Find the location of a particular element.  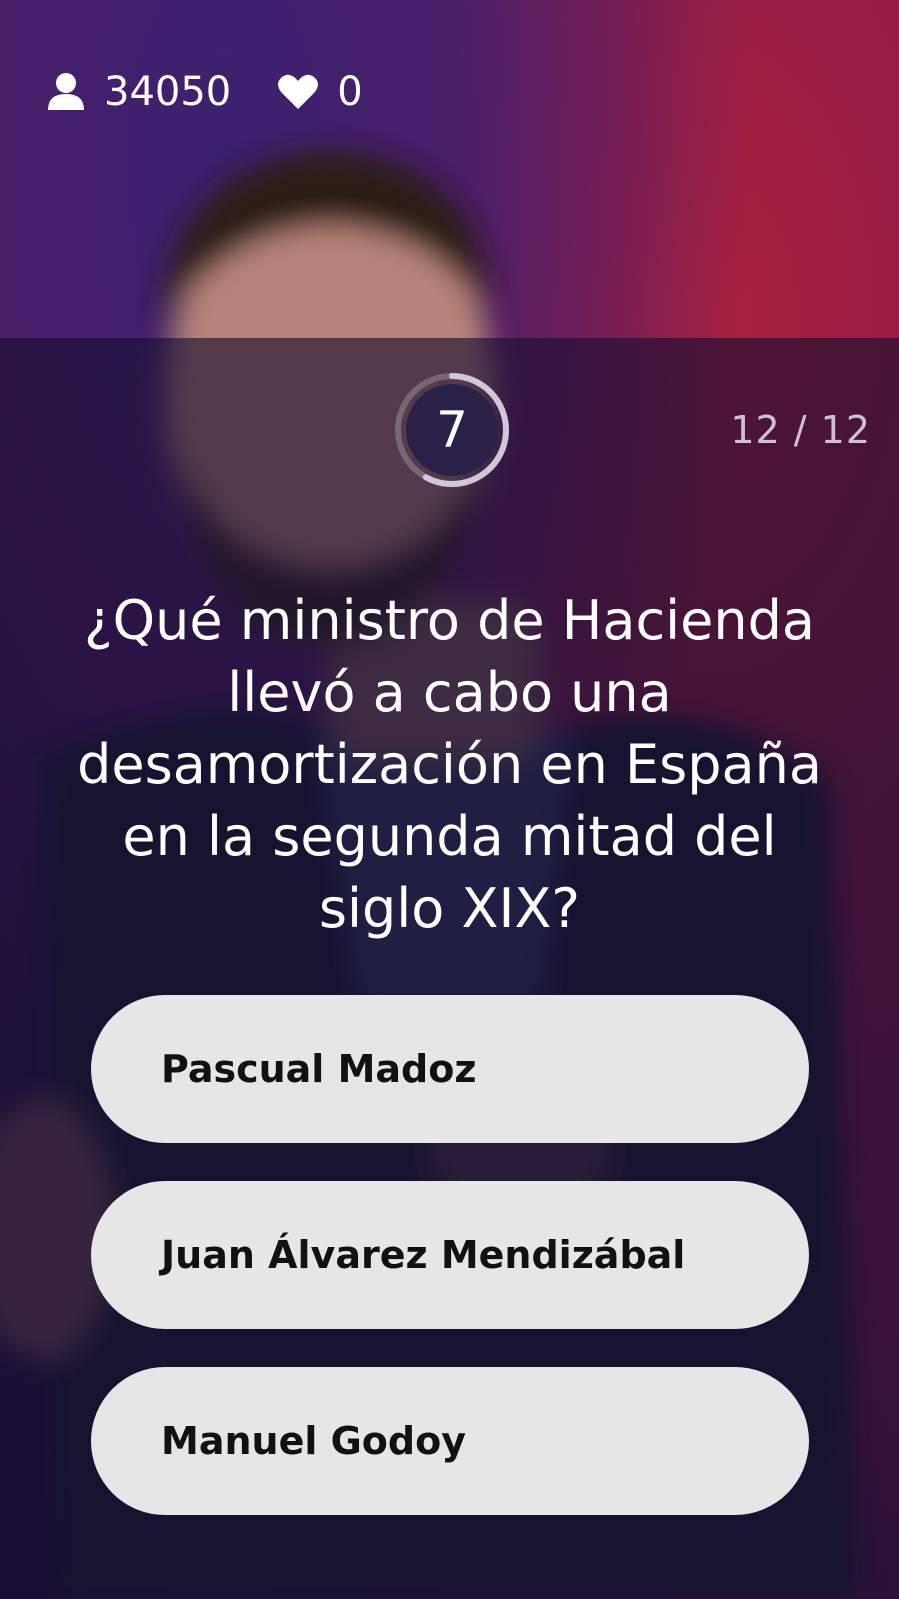

timer-seconds: 7 is located at coordinates (452, 430).